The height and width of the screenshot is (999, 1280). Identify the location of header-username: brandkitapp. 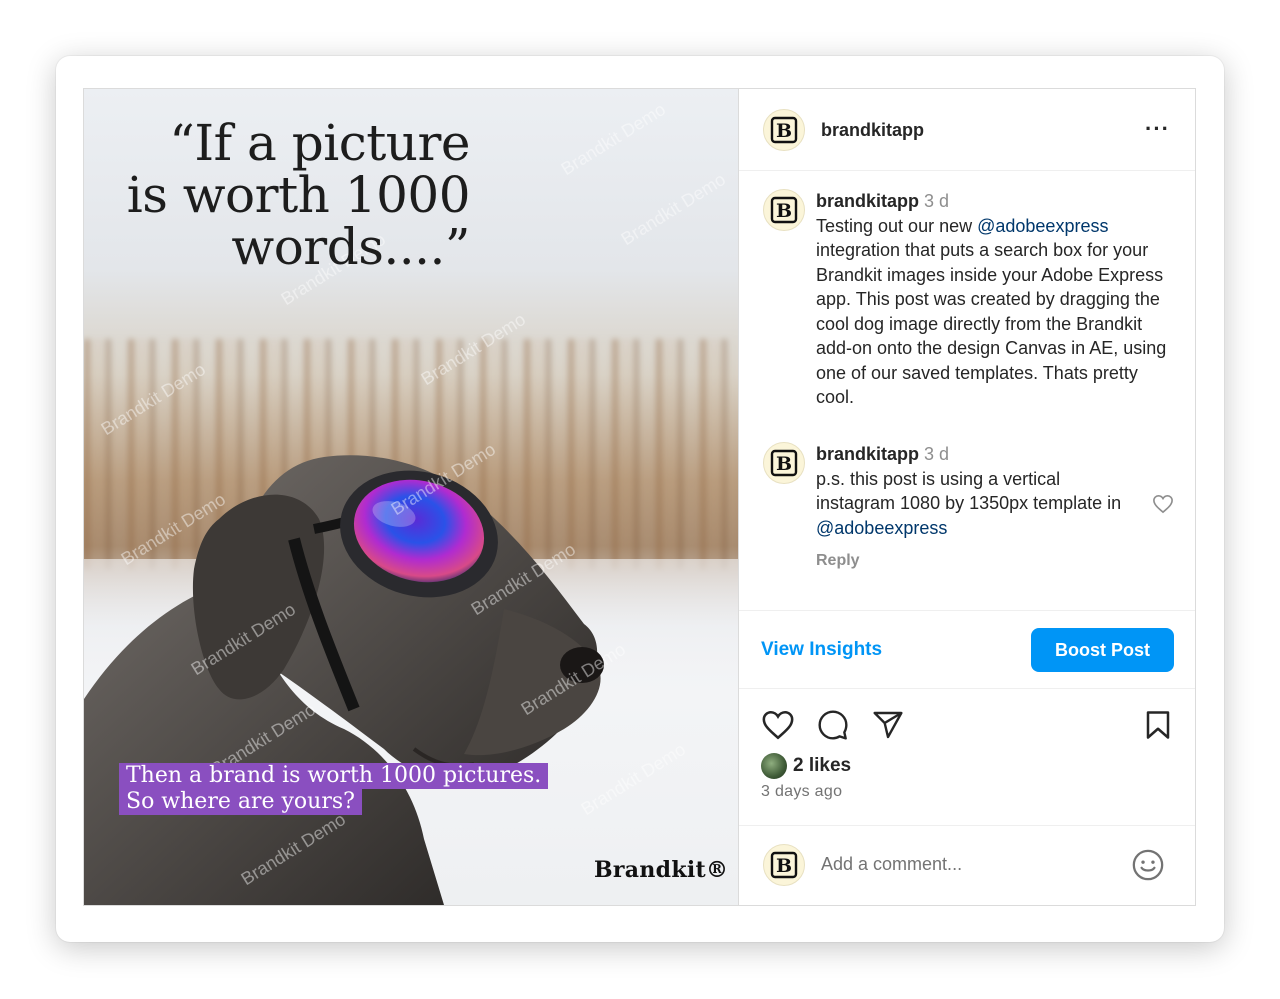
(872, 130).